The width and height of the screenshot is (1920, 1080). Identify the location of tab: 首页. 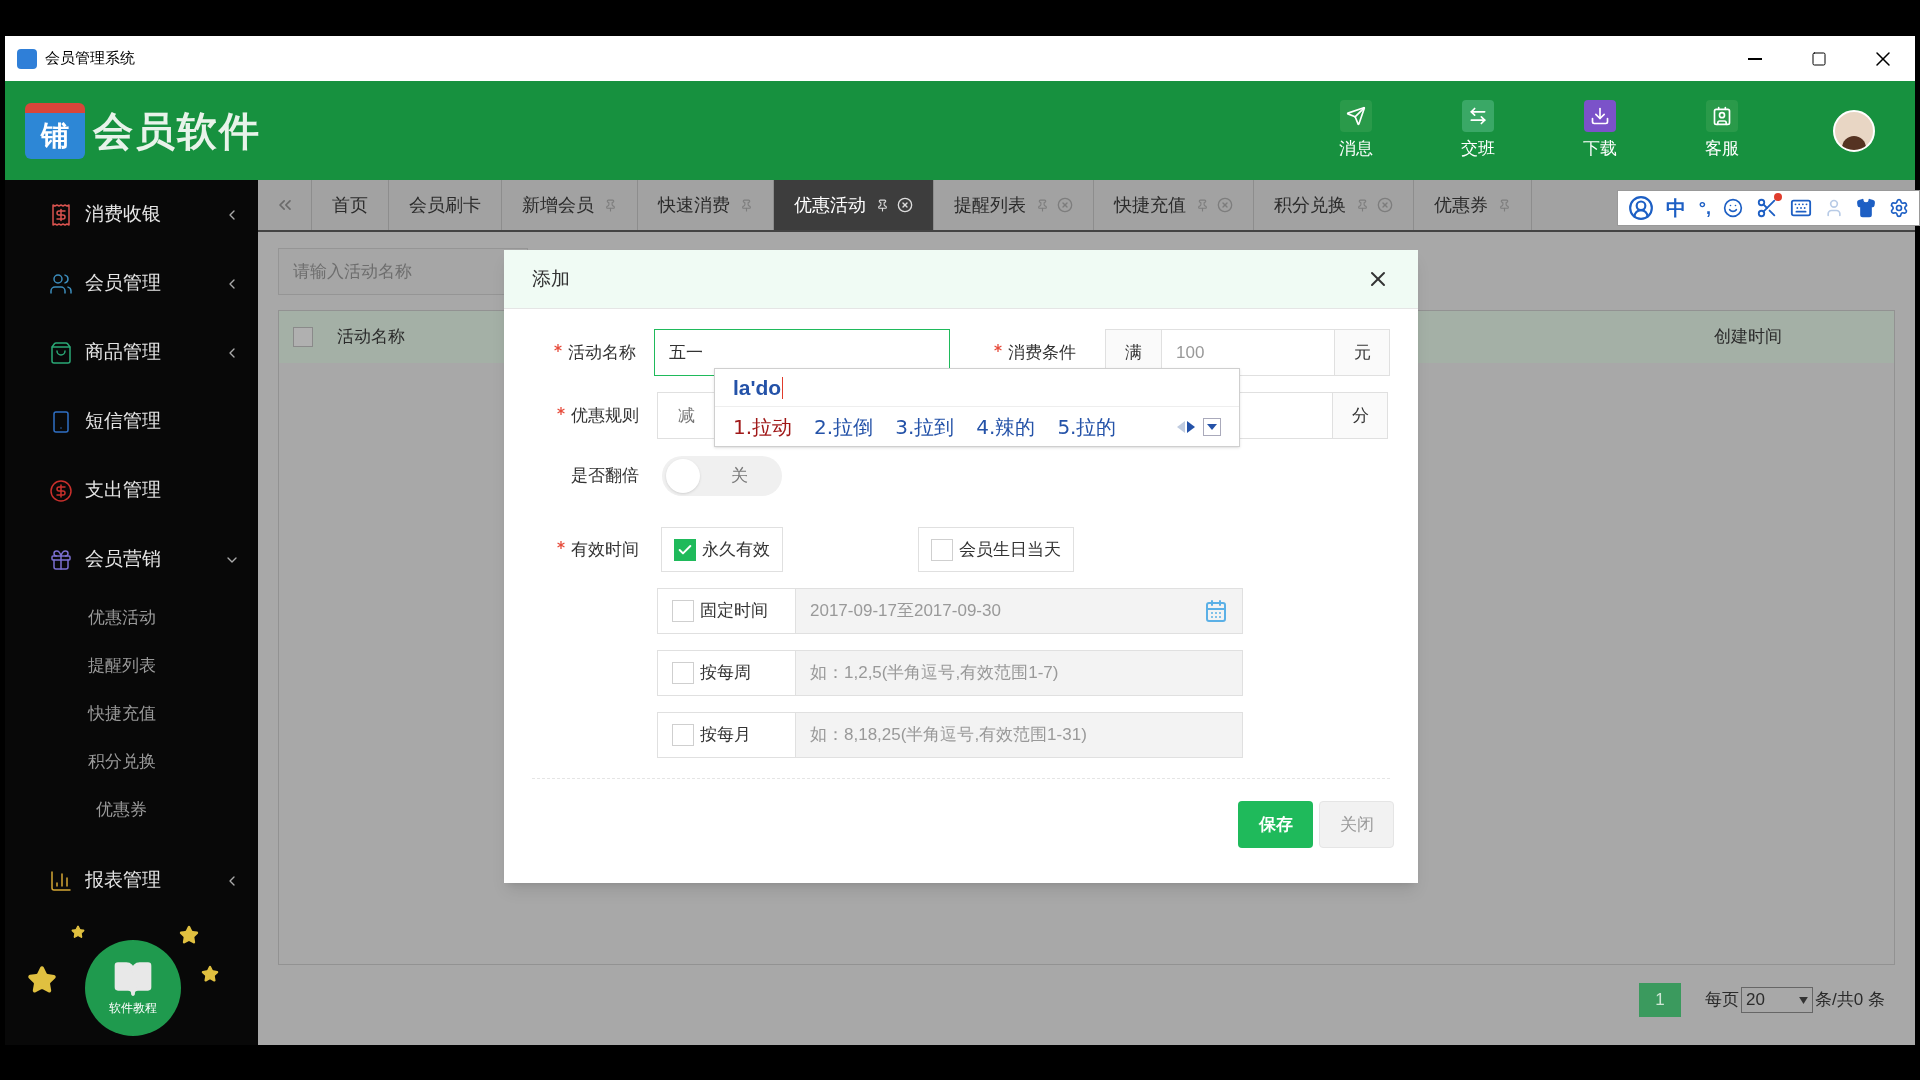
(350, 205).